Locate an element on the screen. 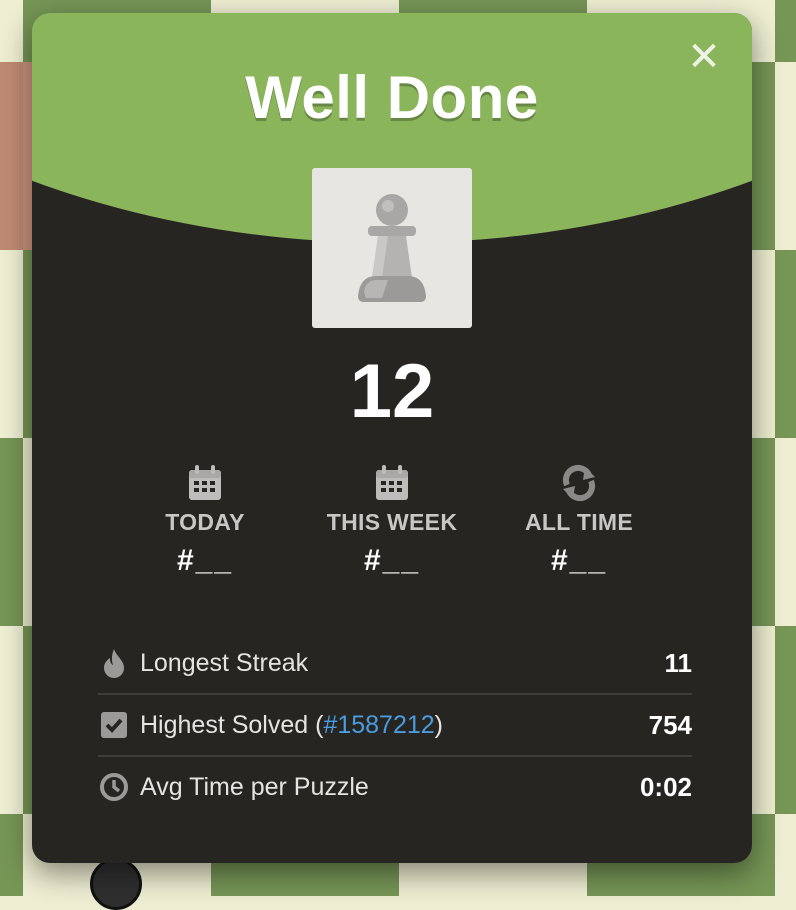 Image resolution: width=796 pixels, height=910 pixels. rank-today-label: TODAY is located at coordinates (205, 522).